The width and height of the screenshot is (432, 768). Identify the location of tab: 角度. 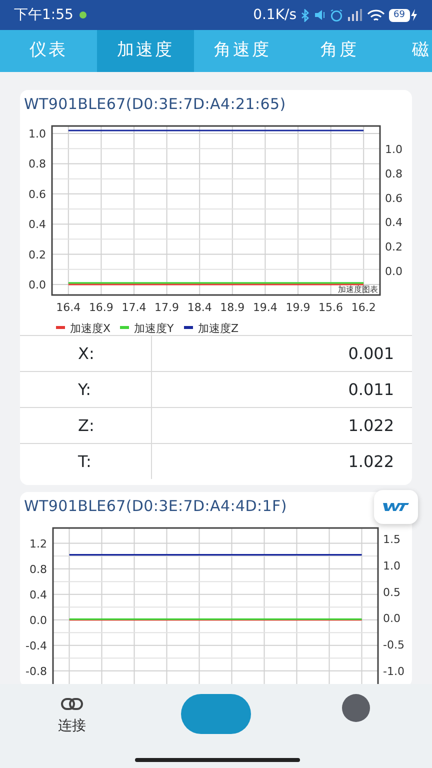
(339, 51).